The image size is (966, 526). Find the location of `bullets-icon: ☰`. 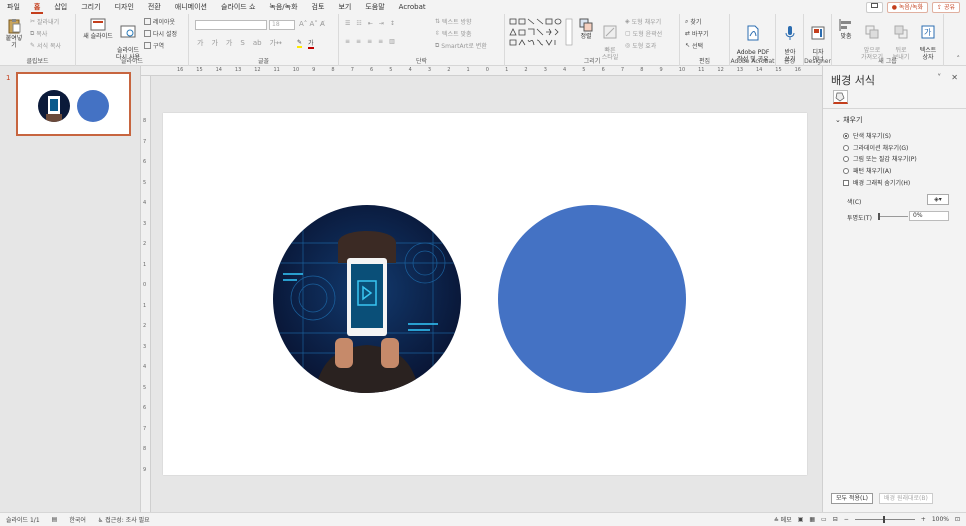

bullets-icon: ☰ is located at coordinates (347, 23).